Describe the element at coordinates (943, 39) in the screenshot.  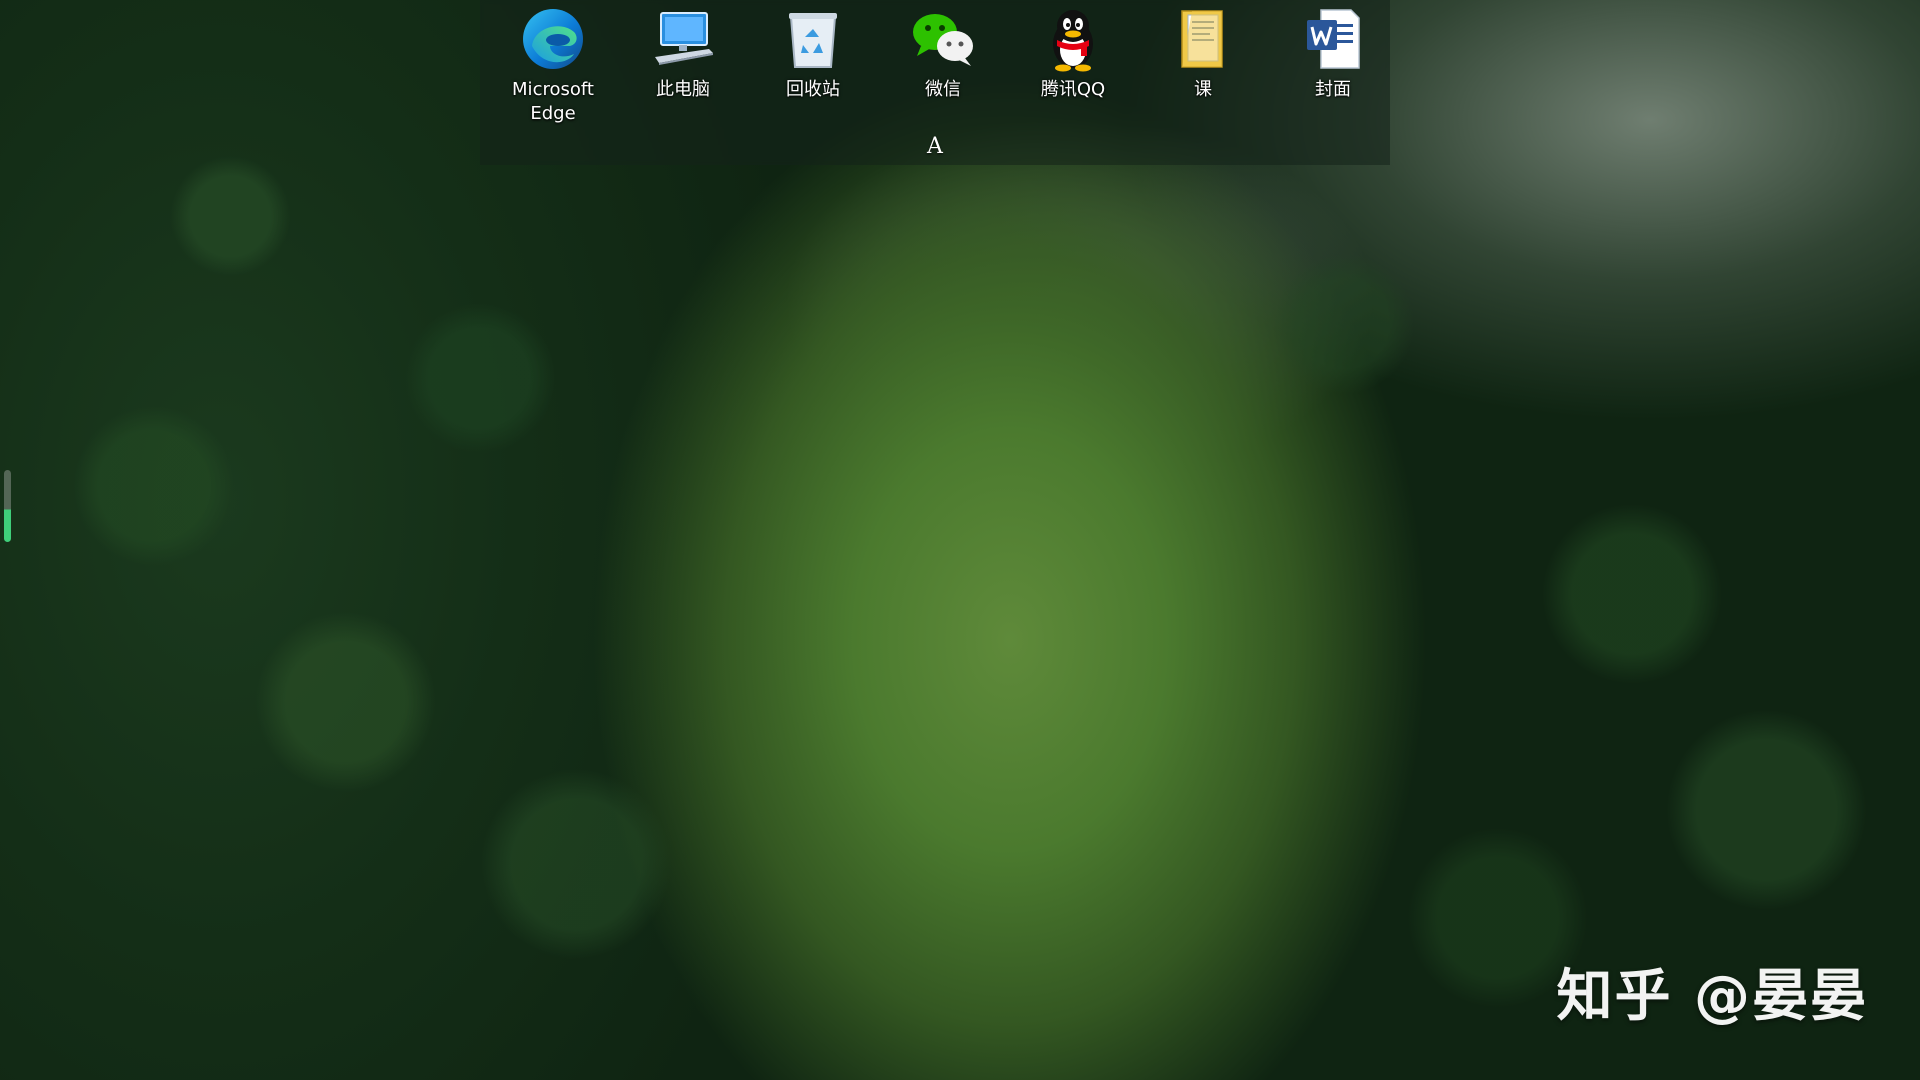
I see `wechat-icon` at that location.